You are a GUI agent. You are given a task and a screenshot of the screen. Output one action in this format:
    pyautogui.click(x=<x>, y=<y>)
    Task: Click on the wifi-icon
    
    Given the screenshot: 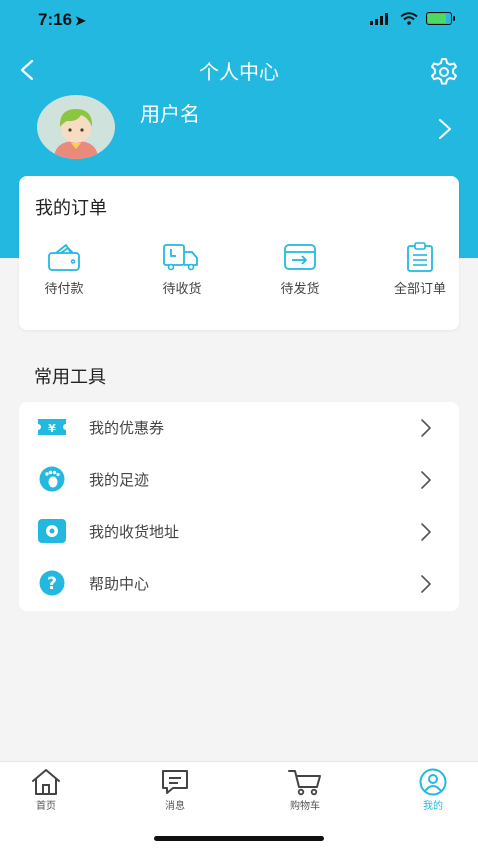 What is the action you would take?
    pyautogui.click(x=409, y=18)
    